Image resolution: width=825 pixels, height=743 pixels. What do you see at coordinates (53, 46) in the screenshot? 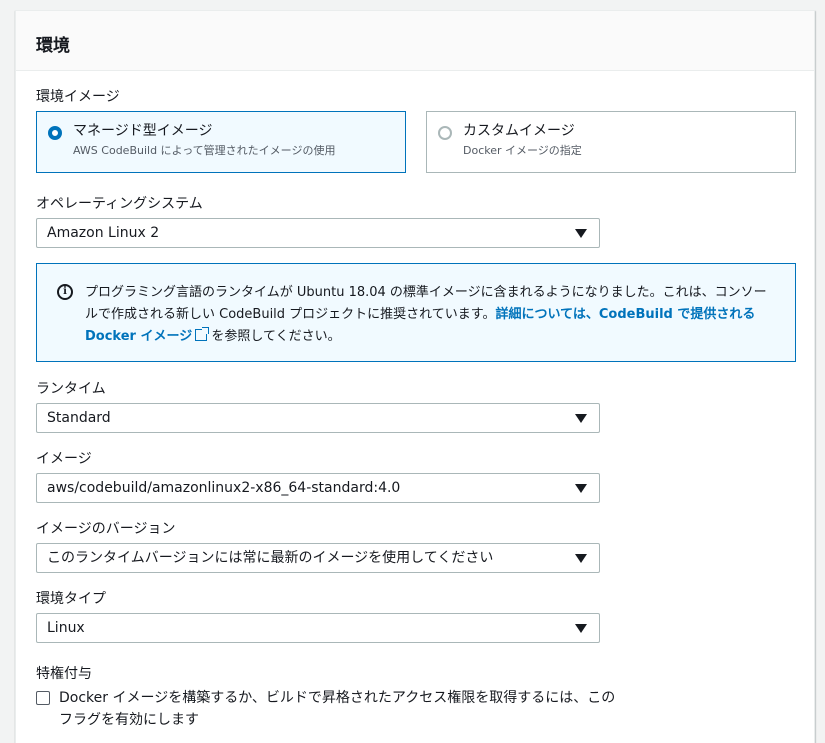
I see `panel-title: 環境` at bounding box center [53, 46].